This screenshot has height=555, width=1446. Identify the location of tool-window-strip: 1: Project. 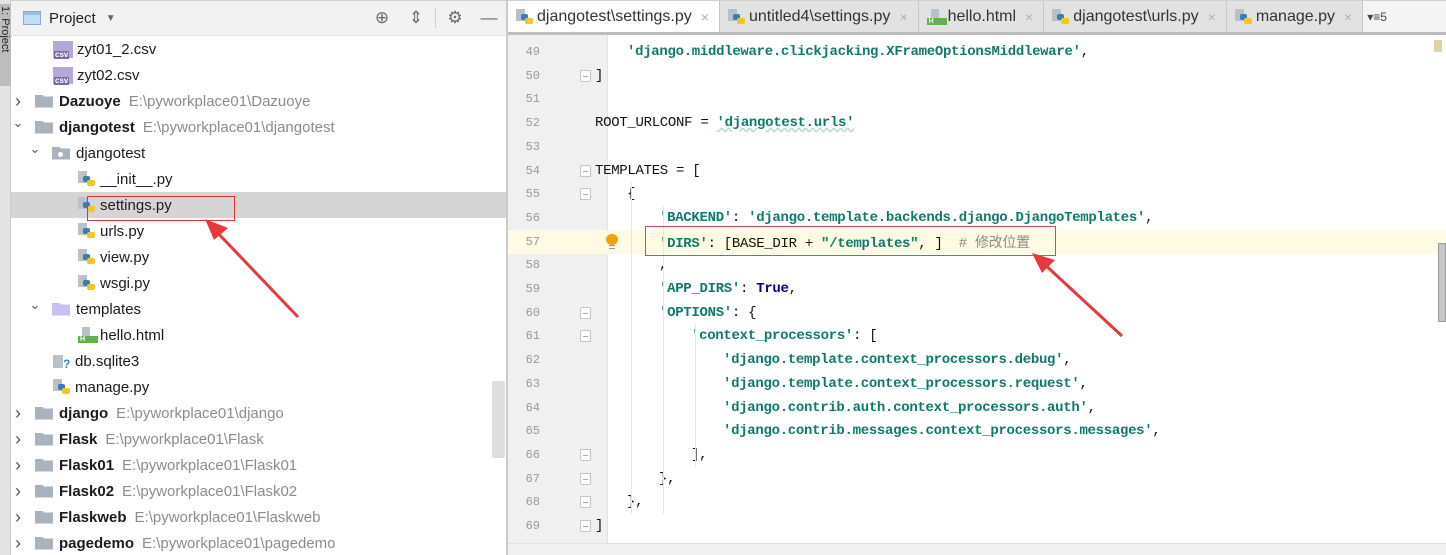
(5, 277).